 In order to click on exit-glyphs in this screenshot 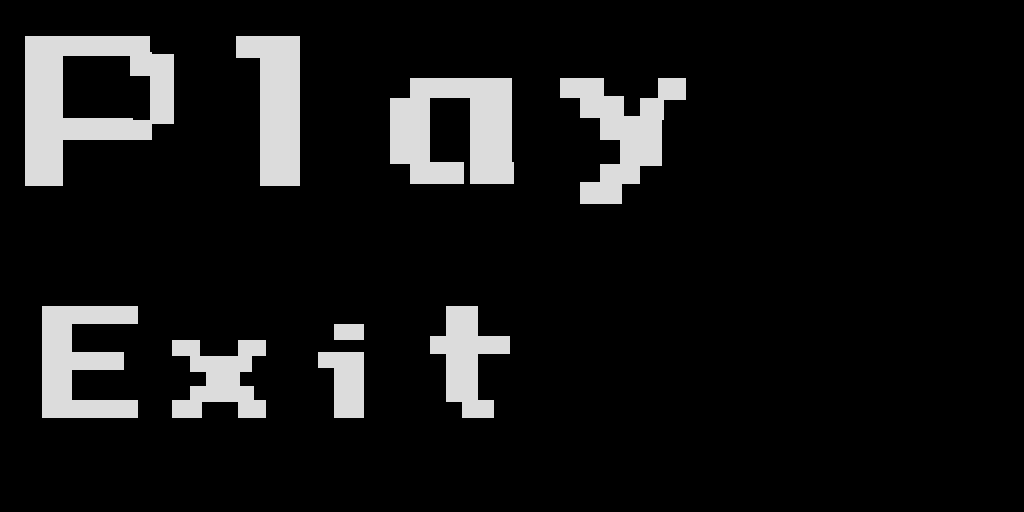, I will do `click(276, 362)`.